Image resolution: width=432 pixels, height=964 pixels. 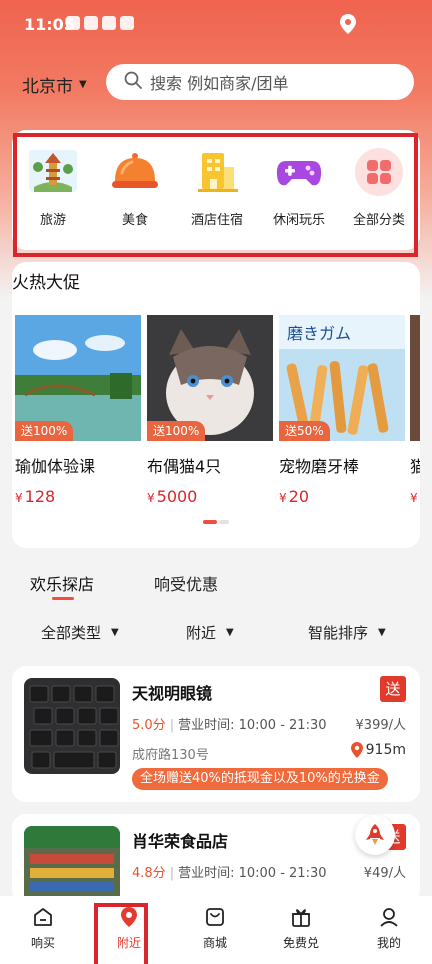 I want to click on category-all: 全部分类, so click(x=379, y=187).